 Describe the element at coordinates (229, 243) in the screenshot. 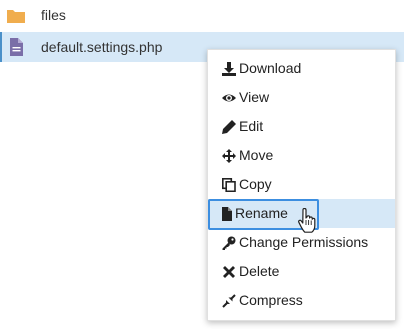

I see `key-icon` at that location.